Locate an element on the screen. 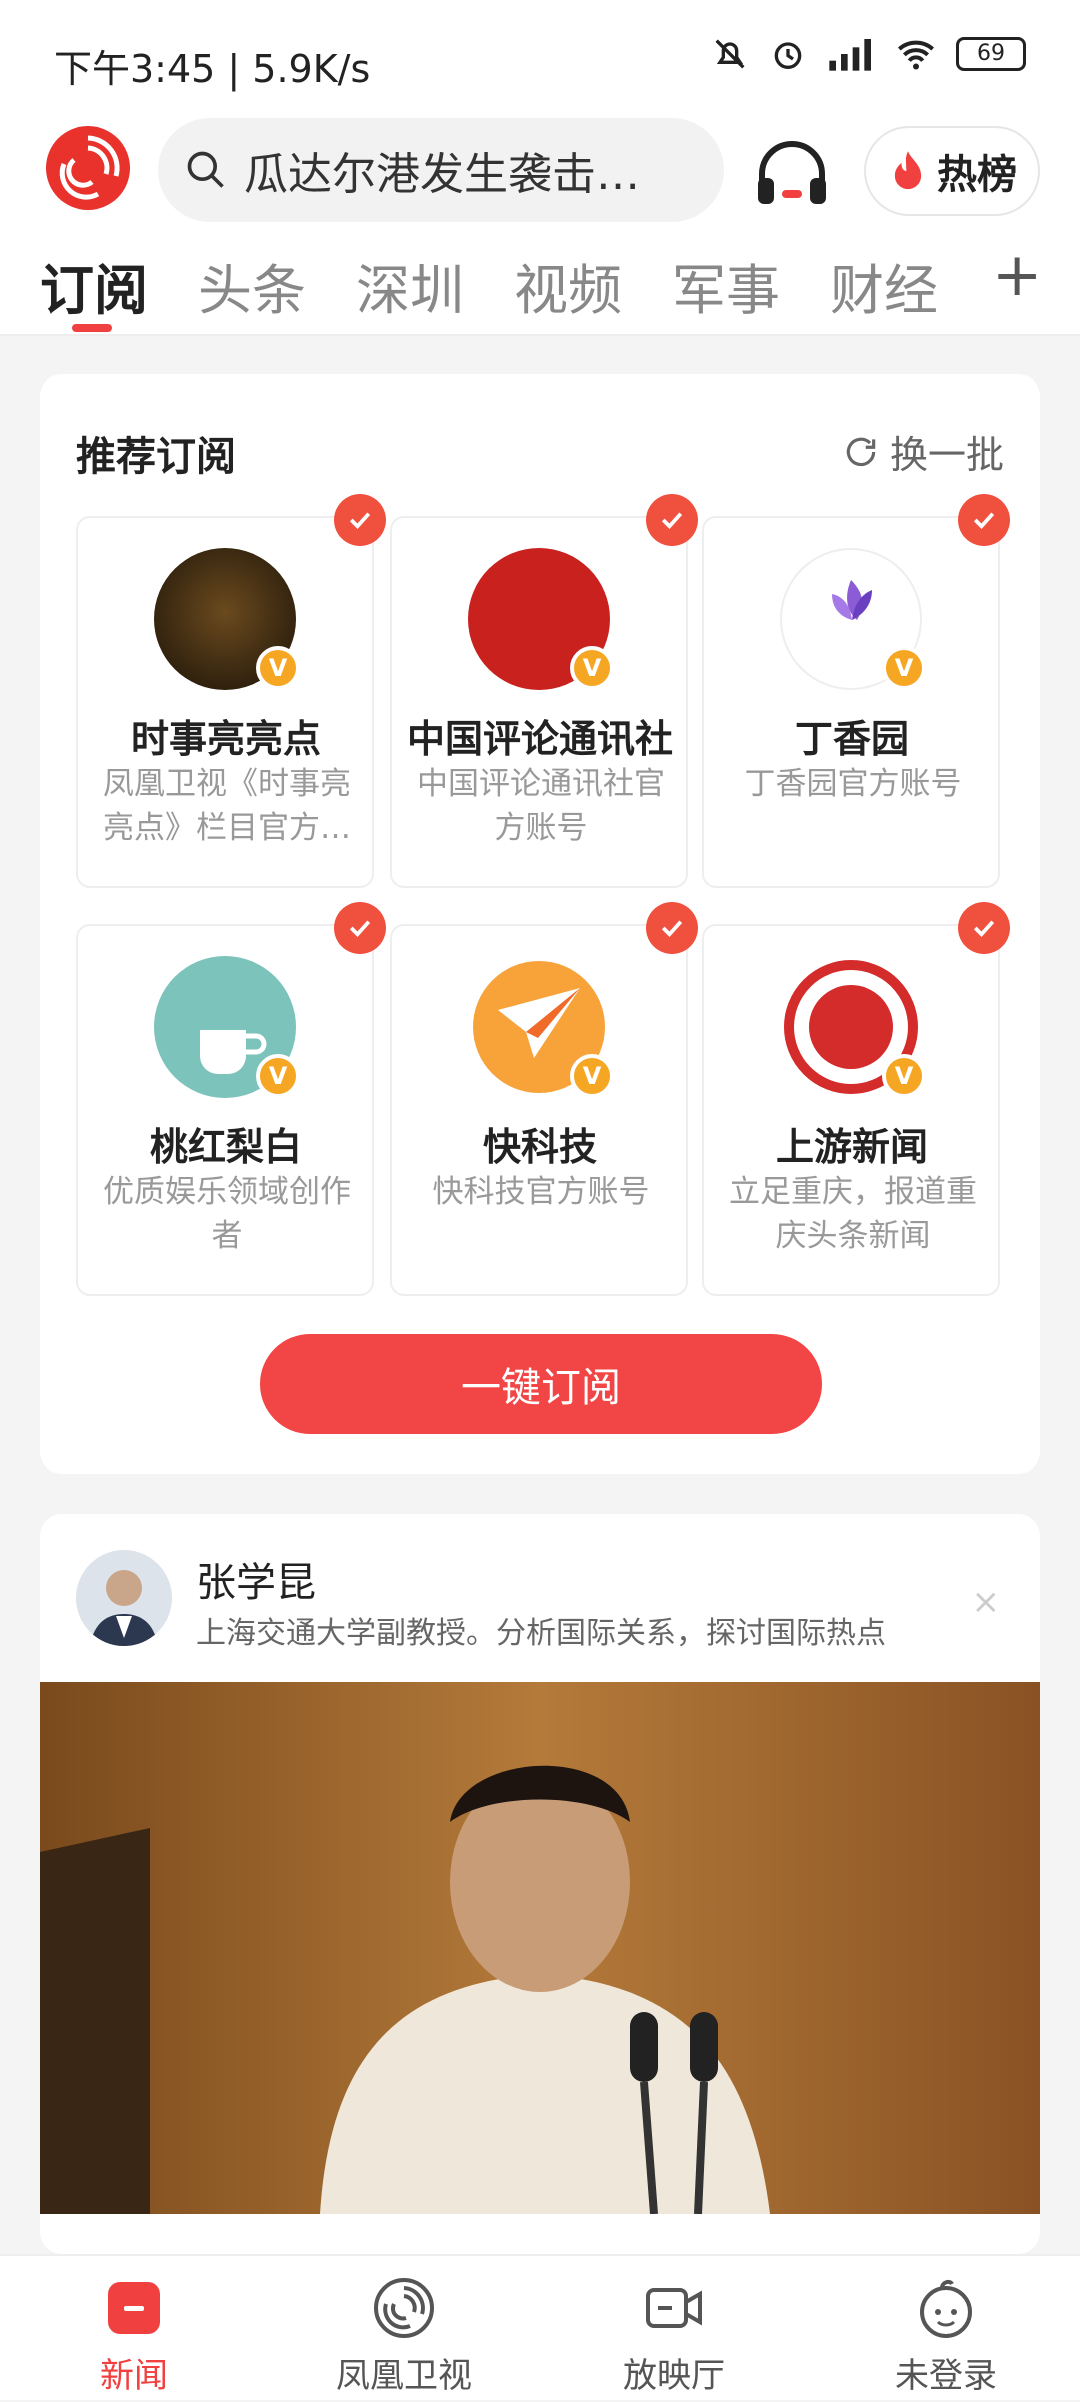 This screenshot has height=2402, width=1080. nav-news-label: 新闻 is located at coordinates (134, 2376).